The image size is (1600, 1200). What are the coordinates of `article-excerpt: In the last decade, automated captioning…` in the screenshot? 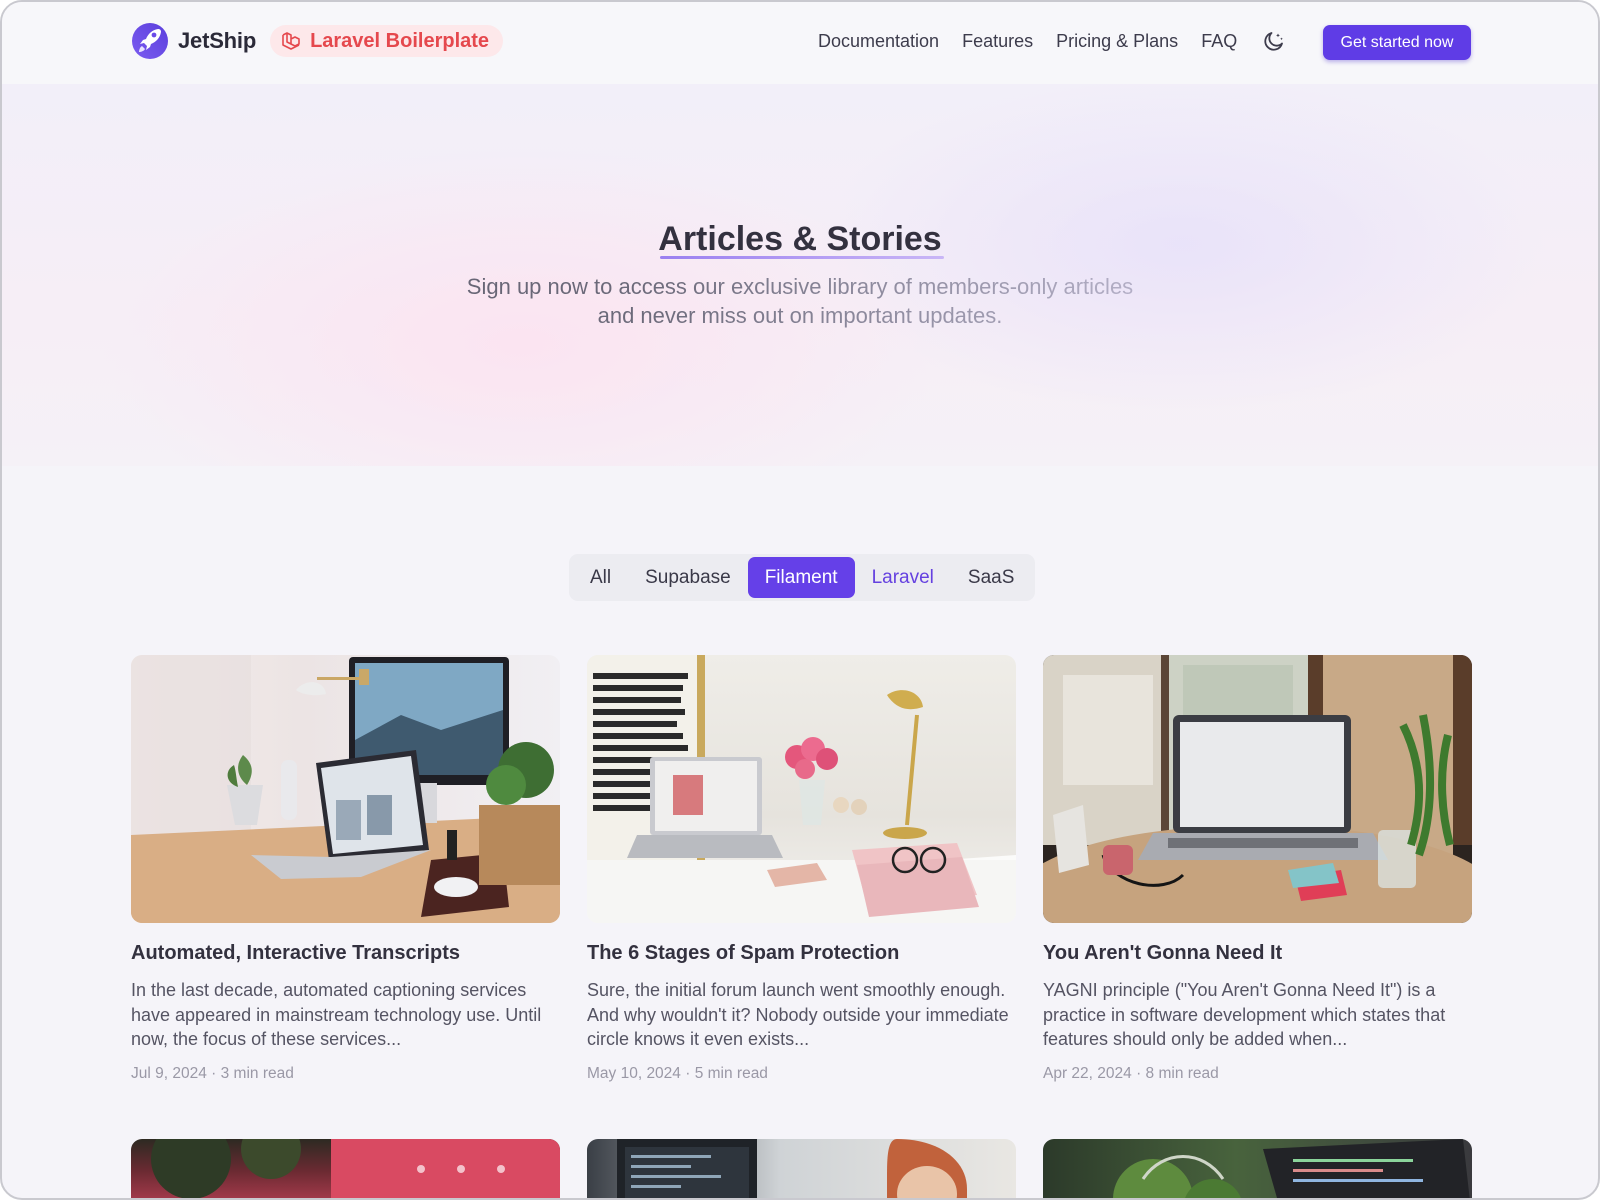 It's located at (336, 1014).